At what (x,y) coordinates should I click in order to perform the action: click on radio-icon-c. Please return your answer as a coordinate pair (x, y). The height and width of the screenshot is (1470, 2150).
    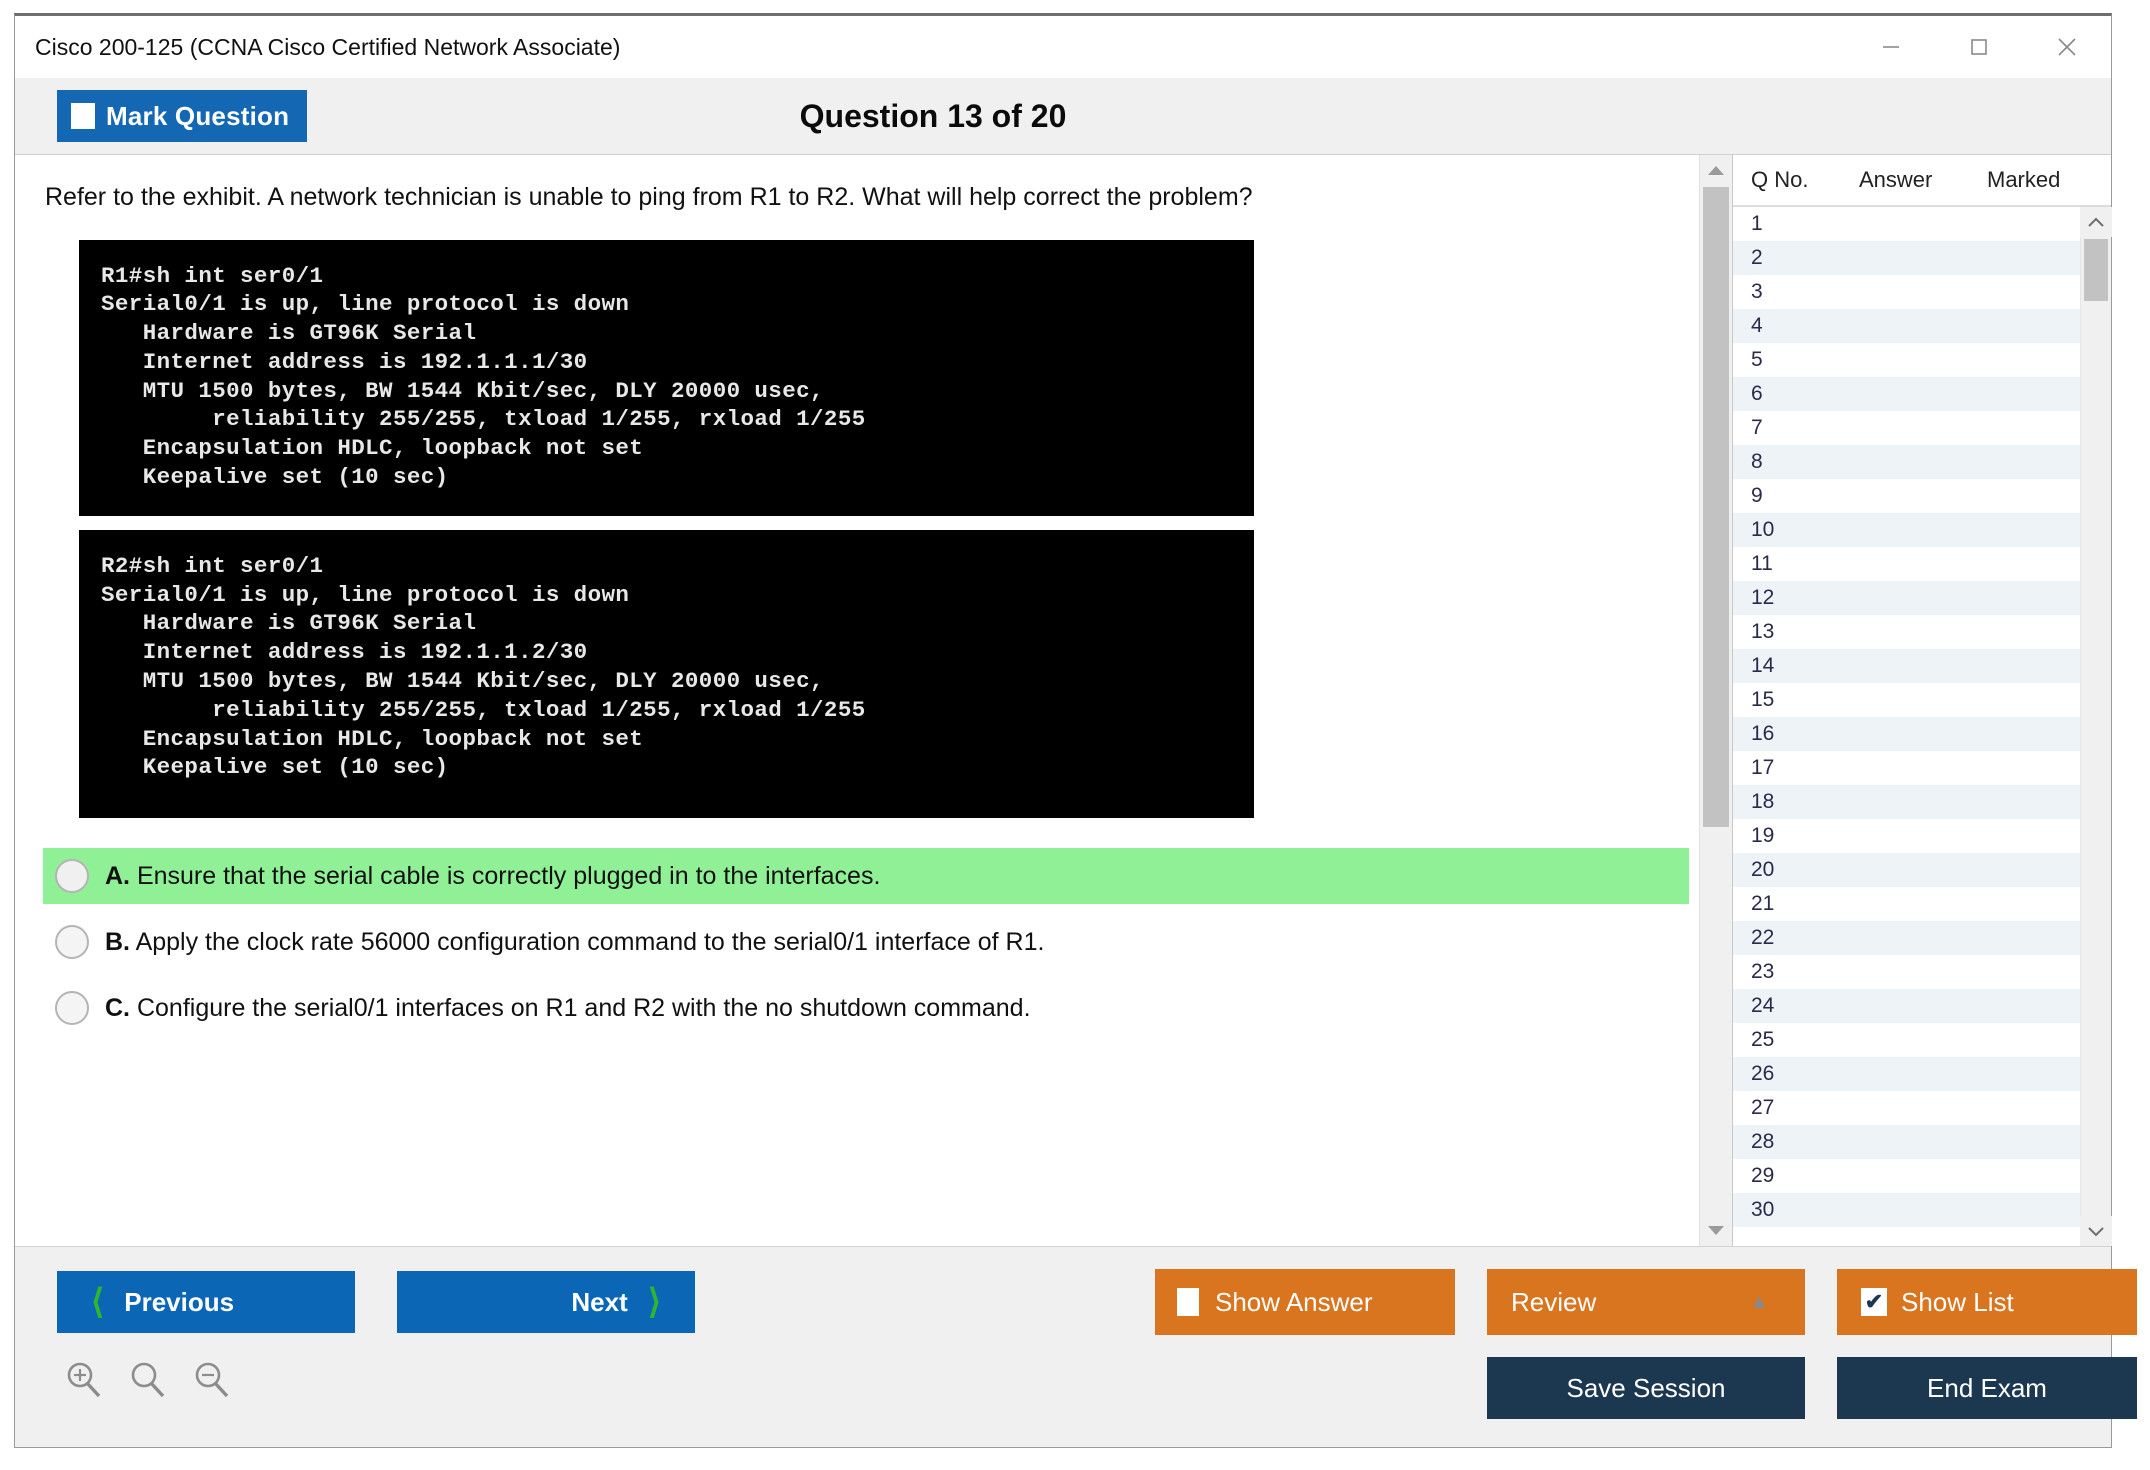
    Looking at the image, I should click on (72, 1008).